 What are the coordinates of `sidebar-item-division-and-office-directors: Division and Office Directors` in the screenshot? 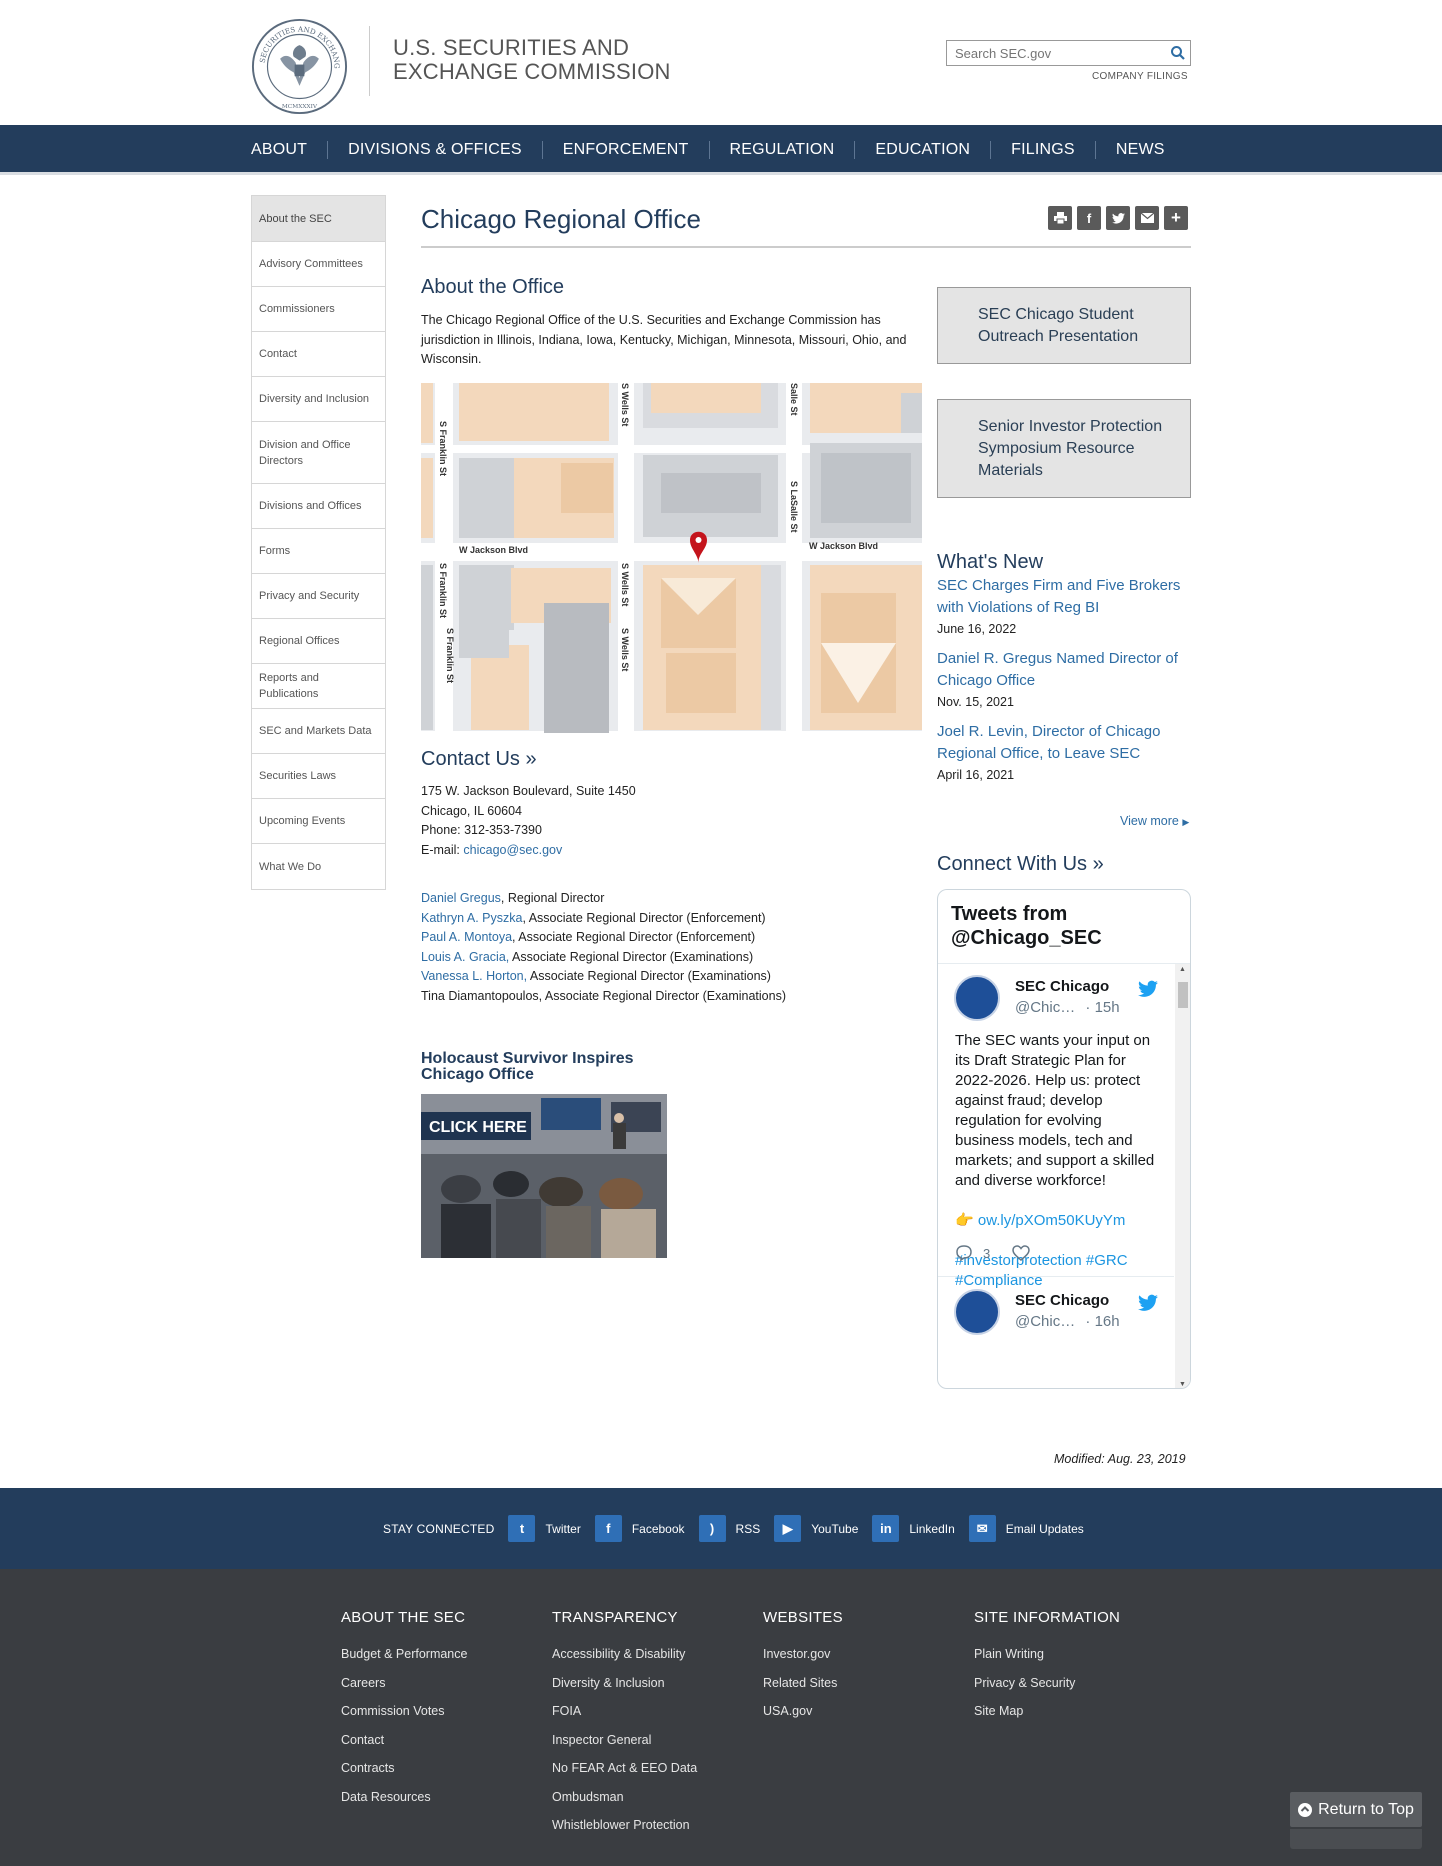 It's located at (318, 453).